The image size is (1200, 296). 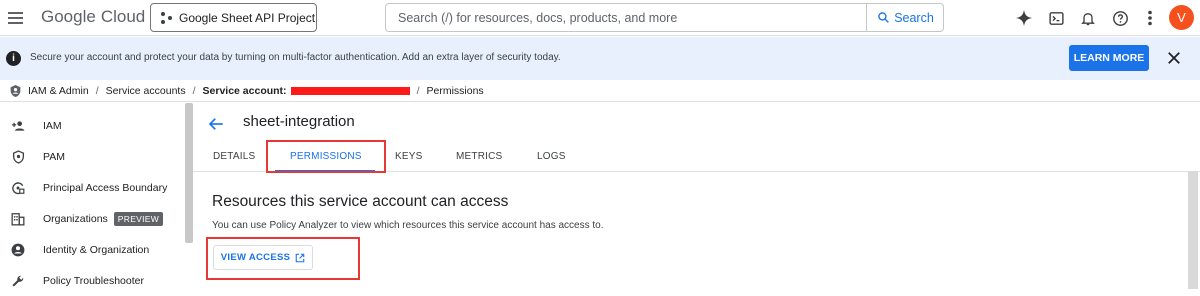 What do you see at coordinates (92, 126) in the screenshot?
I see `sidebar-item-iam: IAM` at bounding box center [92, 126].